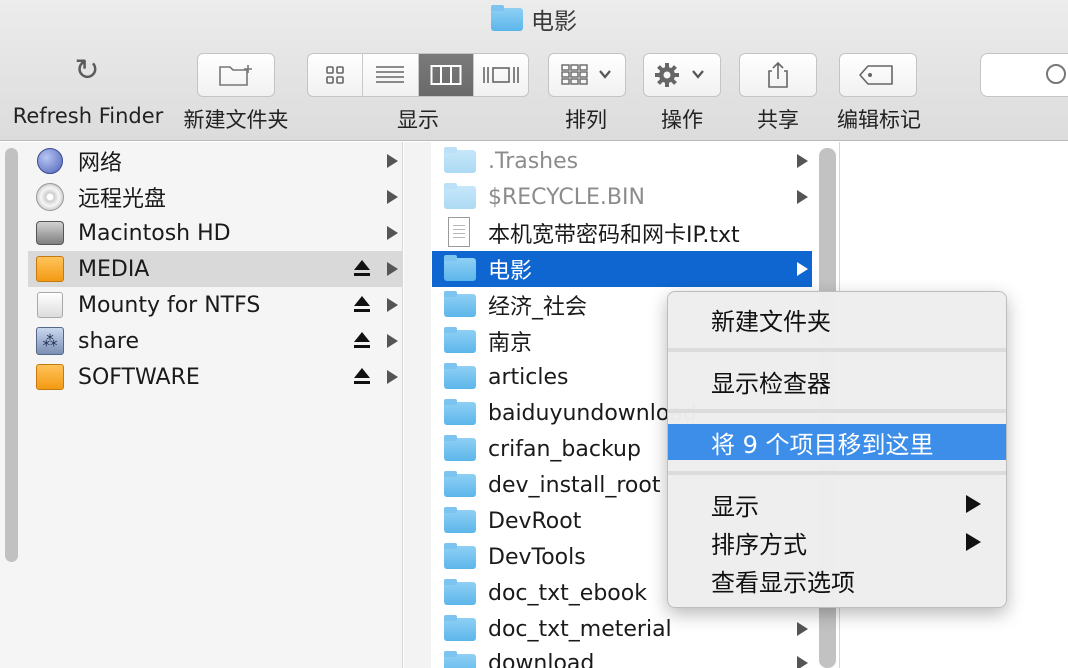 The image size is (1068, 668). I want to click on action-button, so click(682, 75).